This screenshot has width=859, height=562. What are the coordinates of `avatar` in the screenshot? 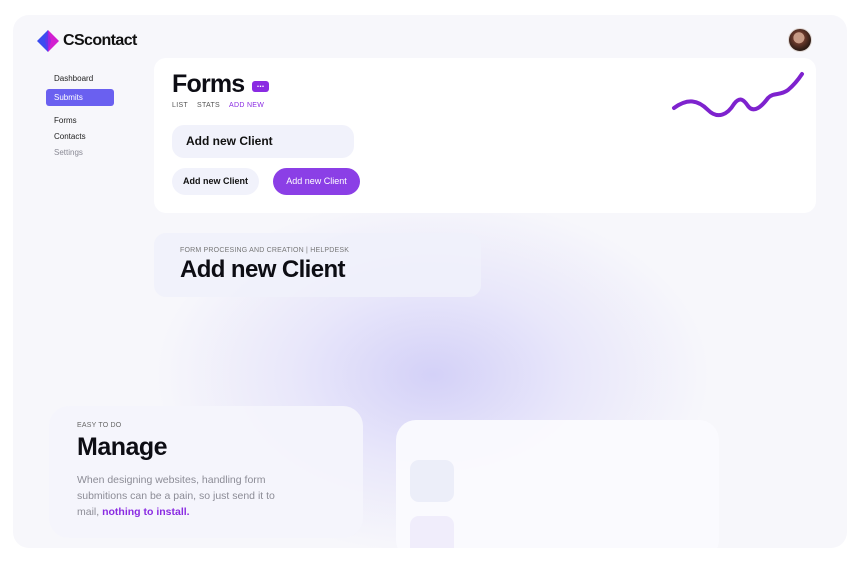 It's located at (800, 40).